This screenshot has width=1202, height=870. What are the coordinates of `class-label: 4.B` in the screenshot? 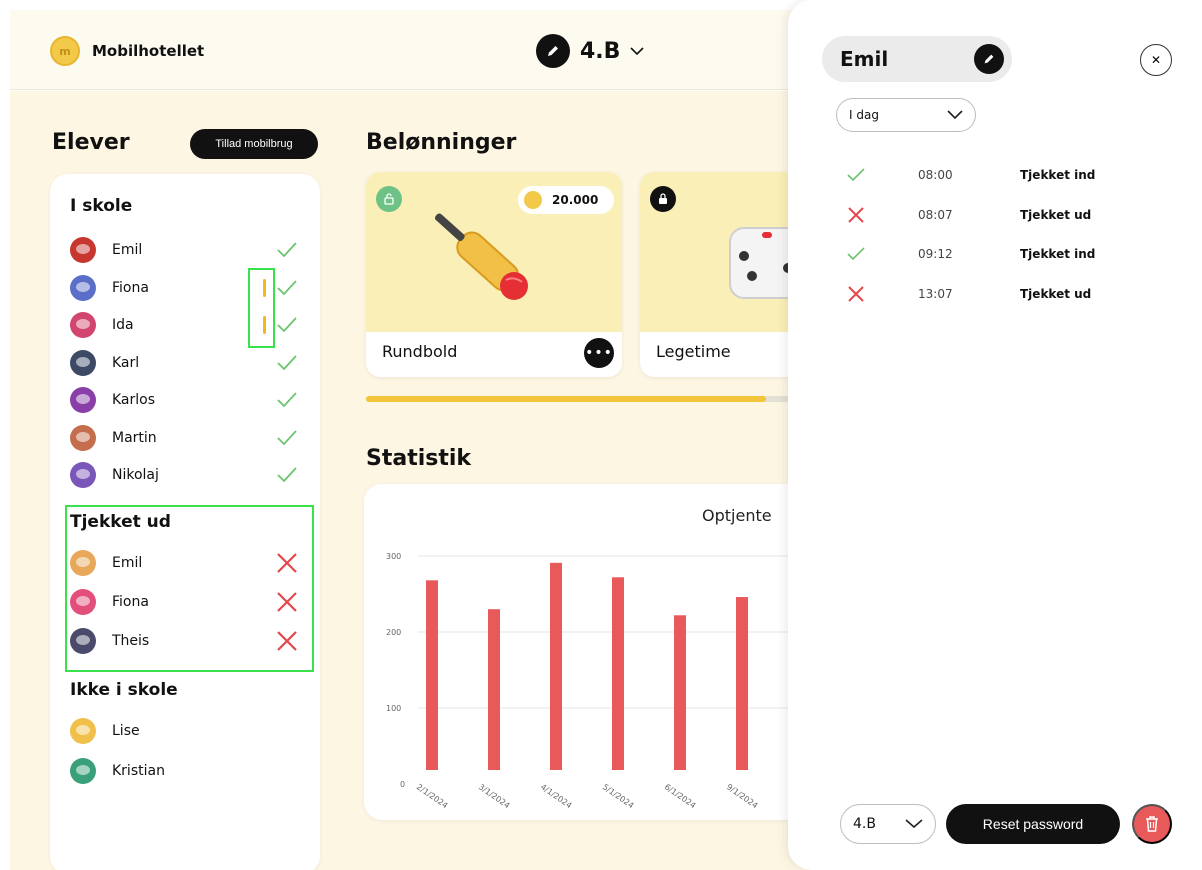 It's located at (600, 51).